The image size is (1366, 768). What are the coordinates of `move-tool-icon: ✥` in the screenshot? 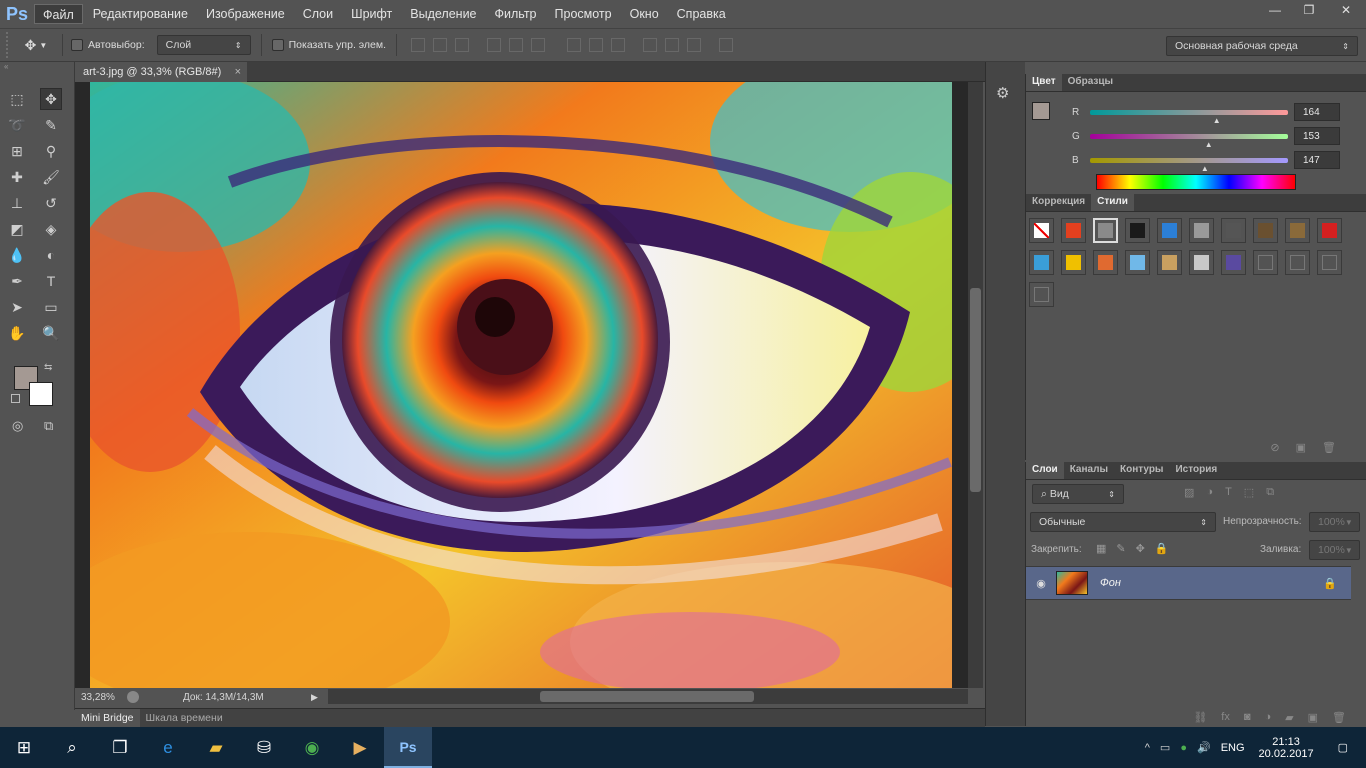 It's located at (51, 99).